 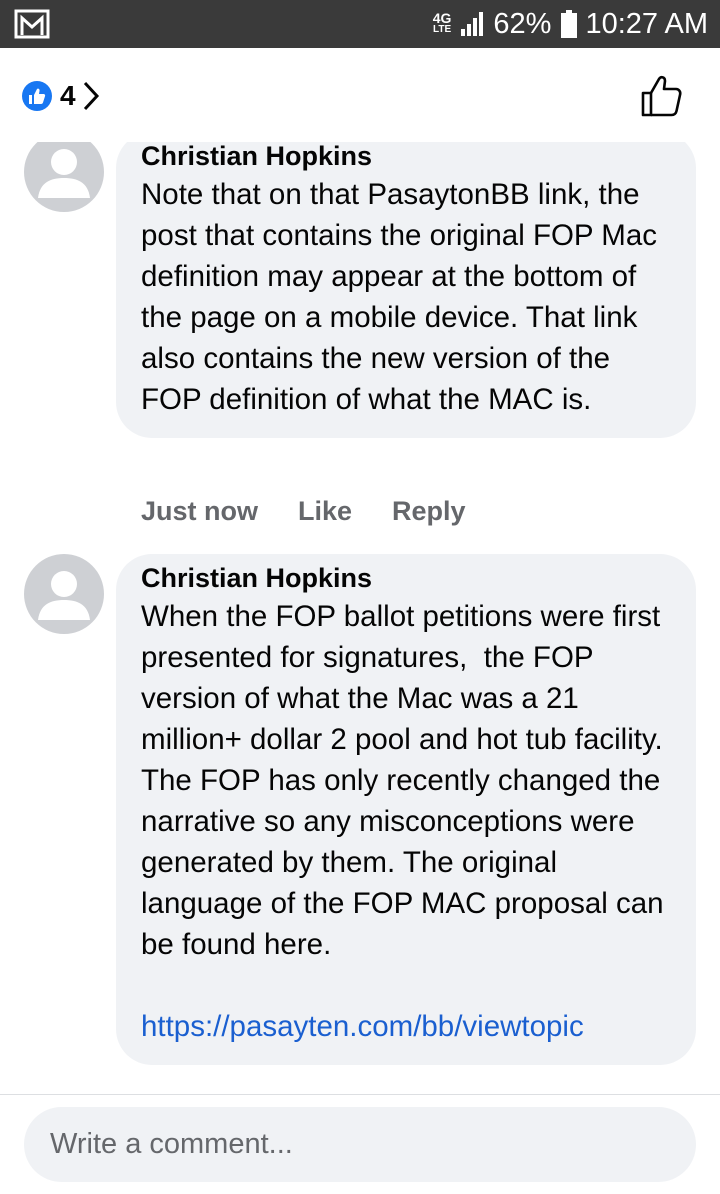 I want to click on comment-timestamp: Just now, so click(x=200, y=511).